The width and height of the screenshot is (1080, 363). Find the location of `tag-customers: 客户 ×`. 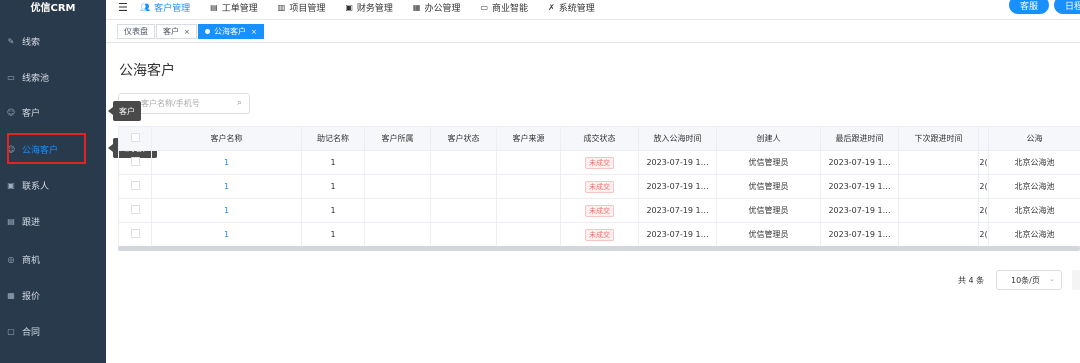

tag-customers: 客户 × is located at coordinates (176, 31).